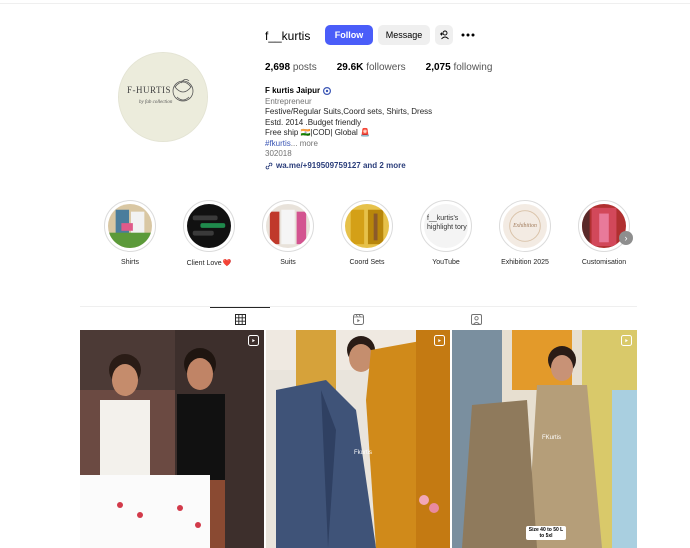 This screenshot has width=690, height=548. What do you see at coordinates (395, 166) in the screenshot?
I see `external-link: wa.me/+919509759127 and 2 more` at bounding box center [395, 166].